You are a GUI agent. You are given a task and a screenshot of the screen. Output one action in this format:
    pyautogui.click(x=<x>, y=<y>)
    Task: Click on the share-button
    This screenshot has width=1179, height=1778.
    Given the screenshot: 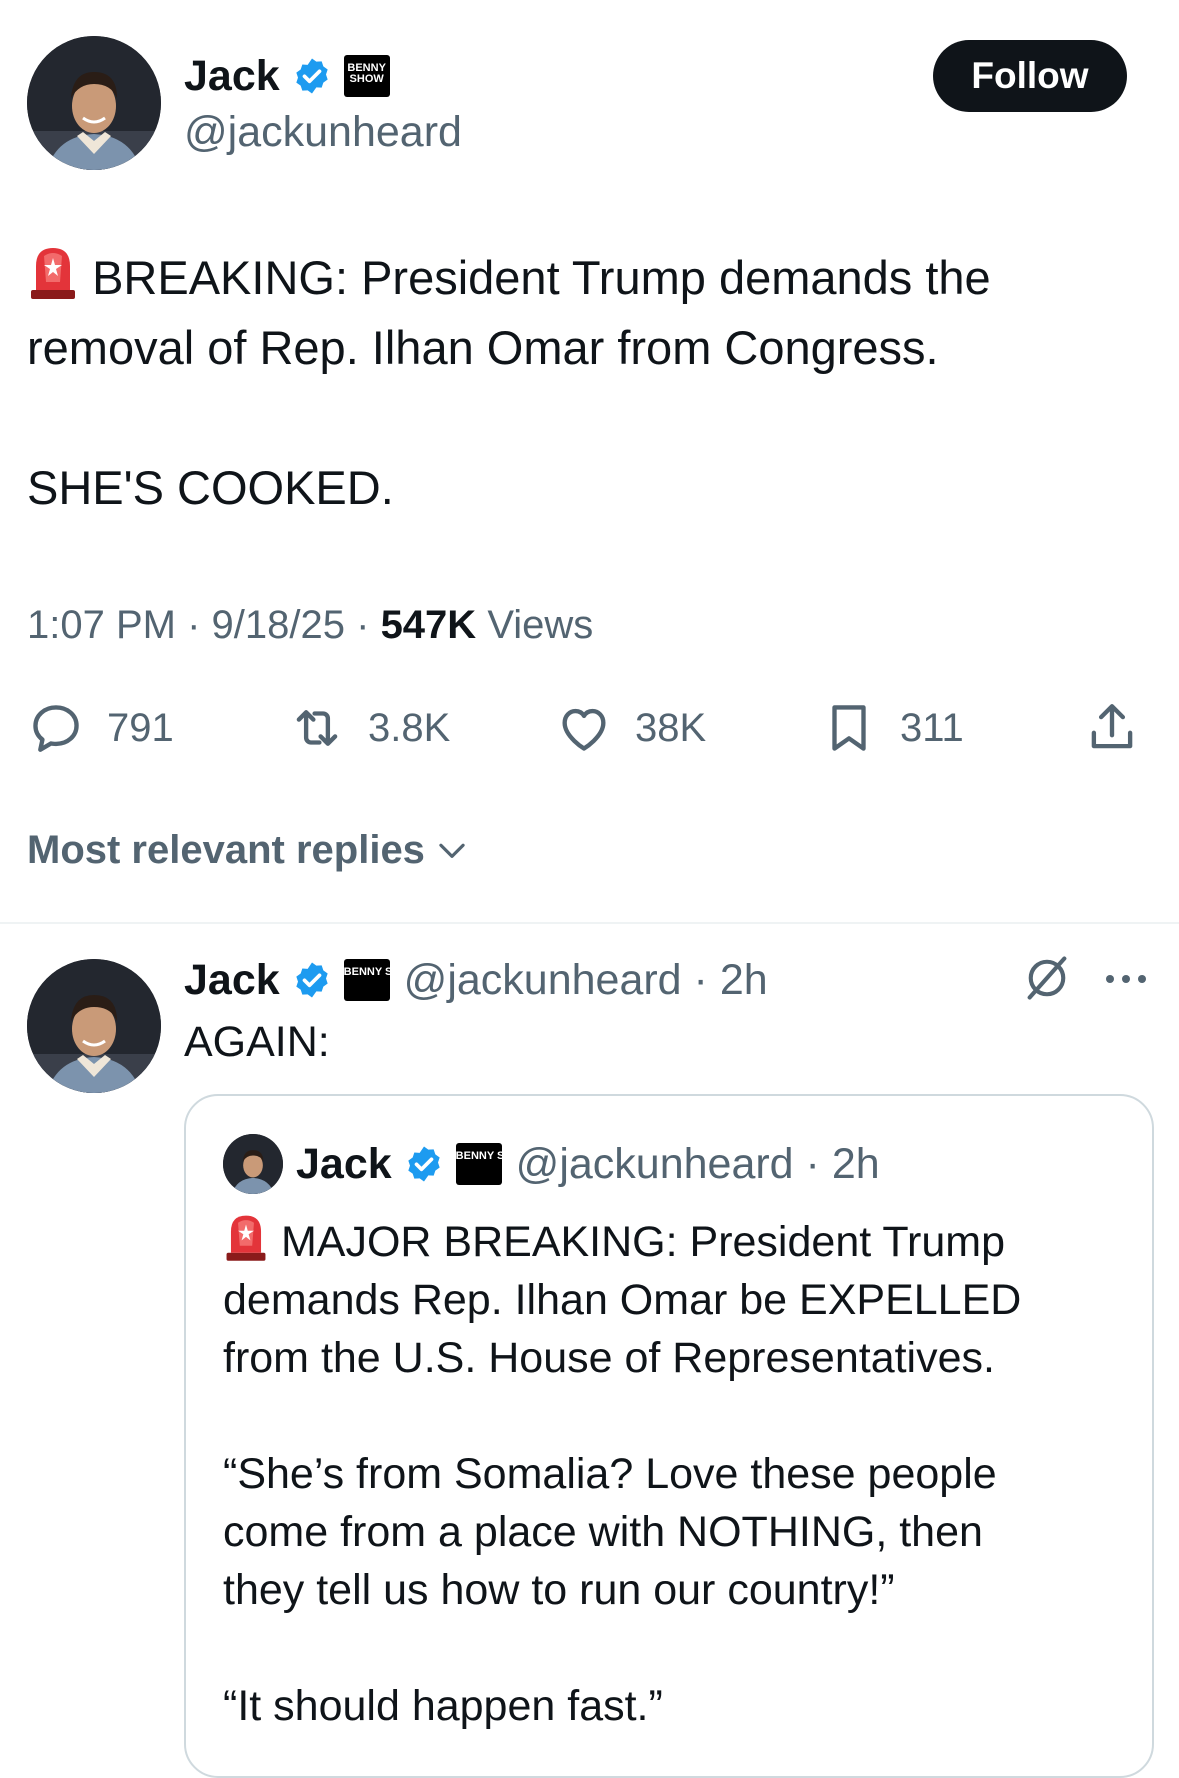 What is the action you would take?
    pyautogui.click(x=1112, y=728)
    